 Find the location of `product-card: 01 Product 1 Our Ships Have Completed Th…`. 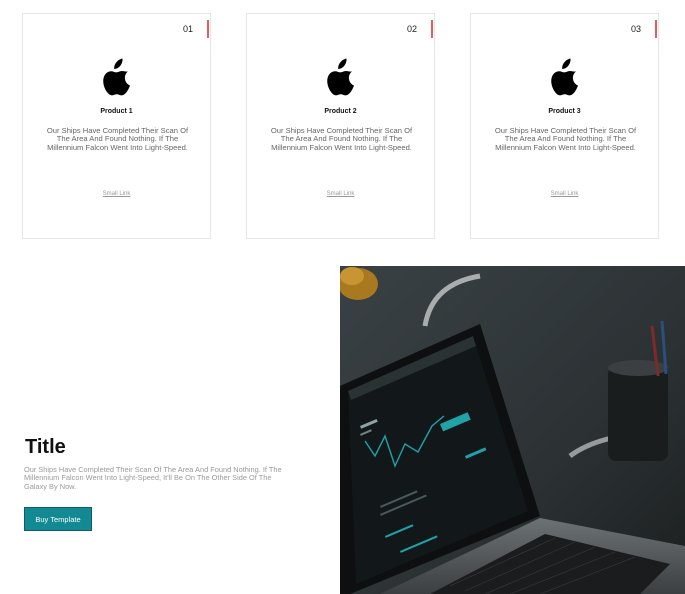

product-card: 01 Product 1 Our Ships Have Completed Th… is located at coordinates (116, 126).